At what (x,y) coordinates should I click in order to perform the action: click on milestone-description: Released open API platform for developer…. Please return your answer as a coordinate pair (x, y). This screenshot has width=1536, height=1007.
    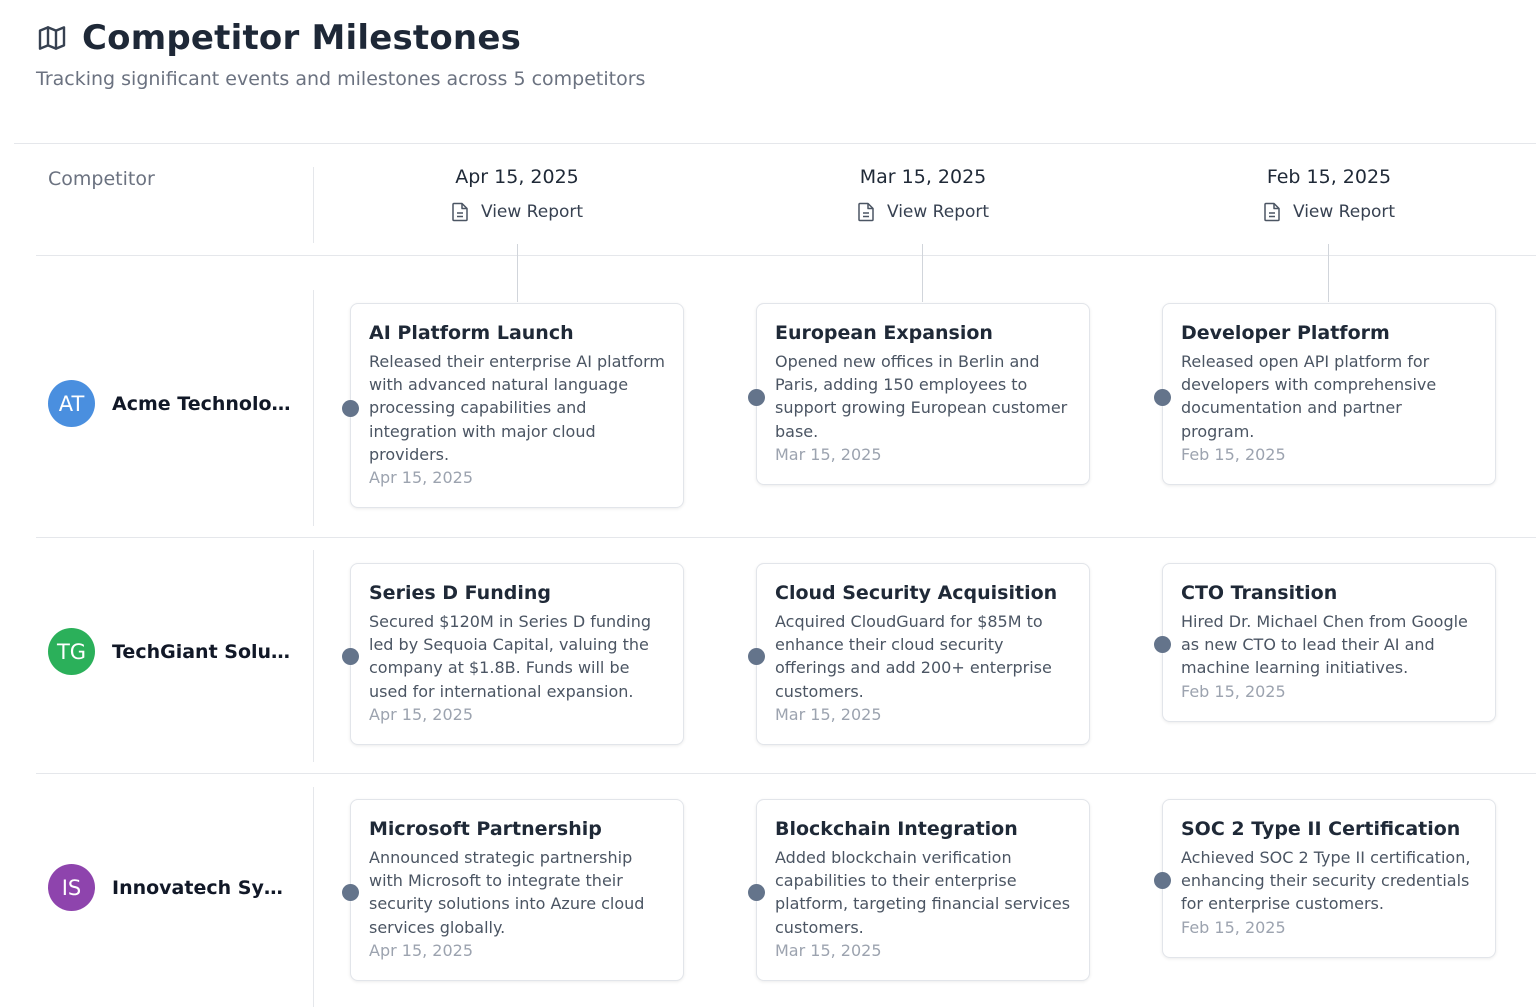
    Looking at the image, I should click on (1309, 396).